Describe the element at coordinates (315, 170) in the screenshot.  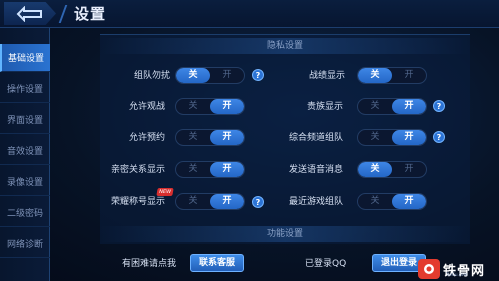
I see `setting-label-voice-message: 发送语音消息` at that location.